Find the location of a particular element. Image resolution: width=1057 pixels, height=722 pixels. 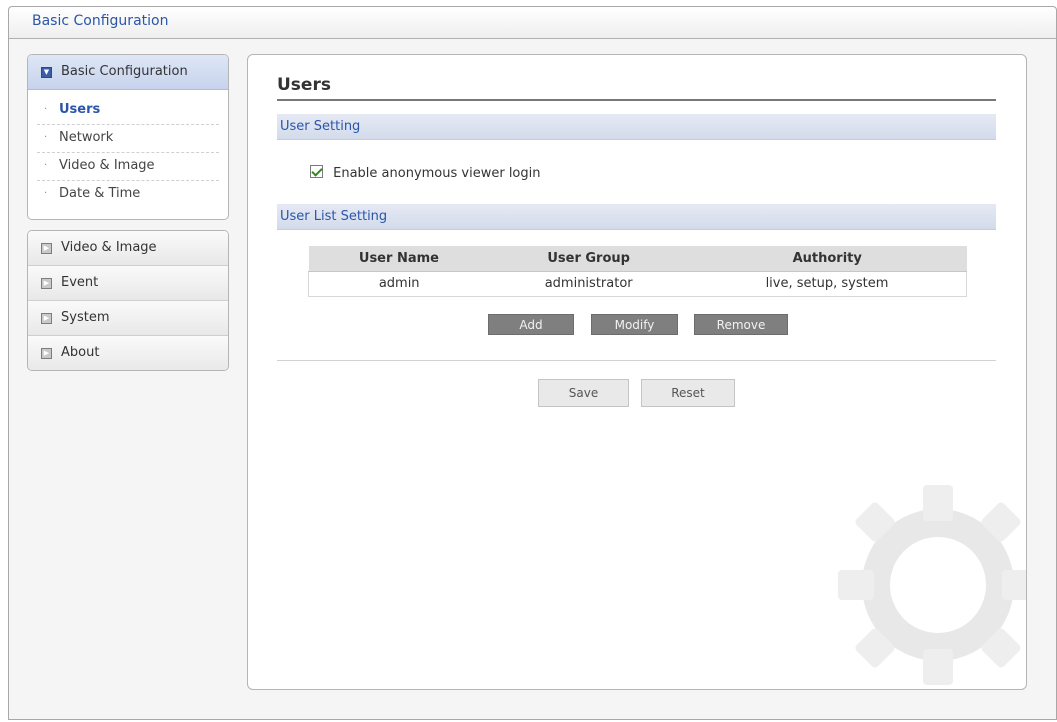

table-header-row: User Name User Group Authority is located at coordinates (637, 259).